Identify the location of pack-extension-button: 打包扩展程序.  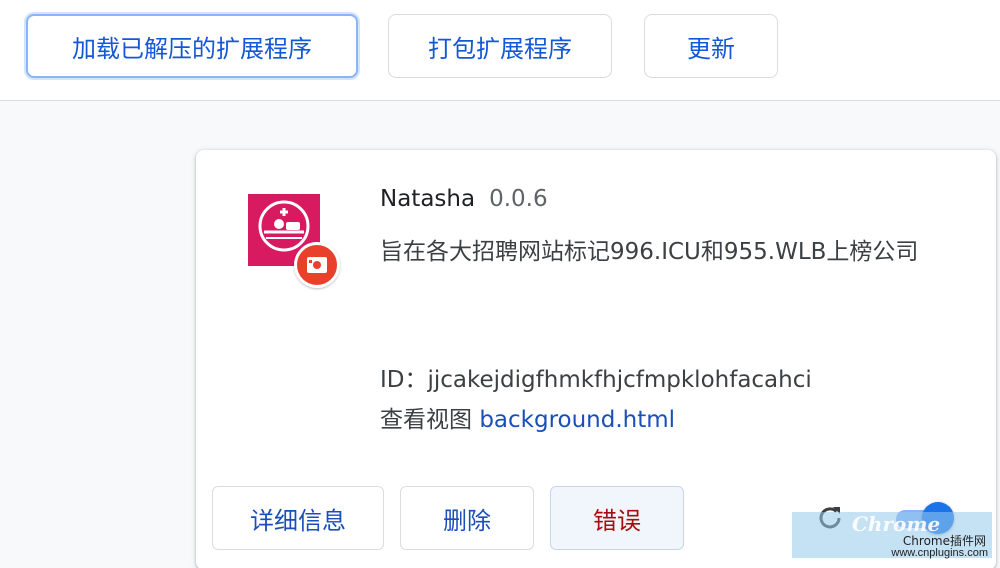
(500, 46).